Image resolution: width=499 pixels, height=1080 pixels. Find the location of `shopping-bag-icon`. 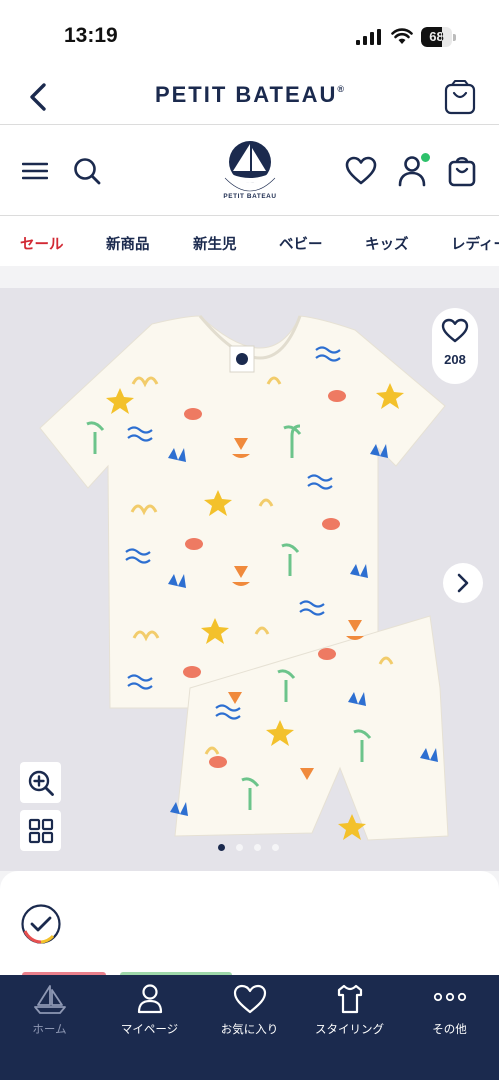

shopping-bag-icon is located at coordinates (460, 97).